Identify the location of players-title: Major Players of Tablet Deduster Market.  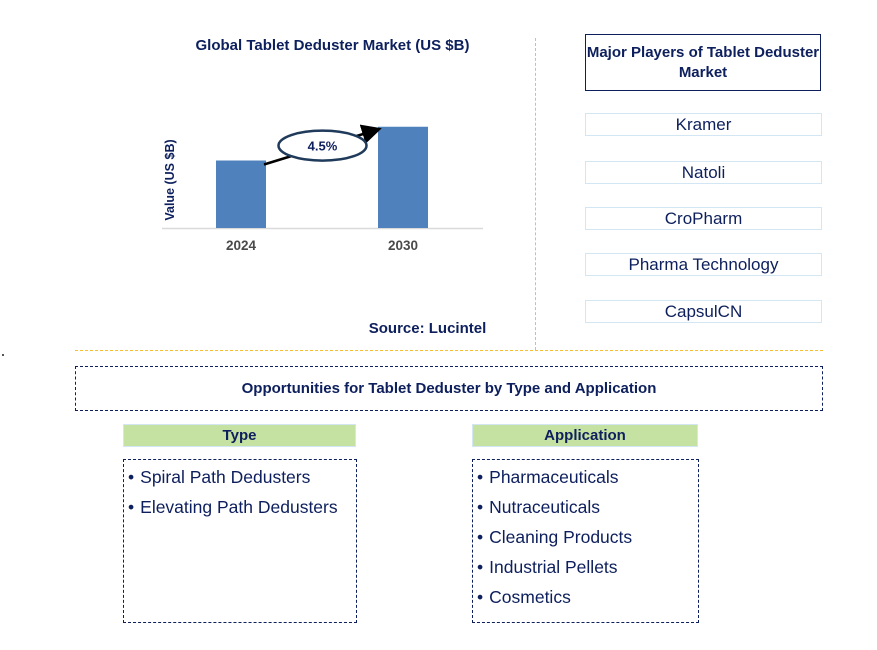
(703, 62).